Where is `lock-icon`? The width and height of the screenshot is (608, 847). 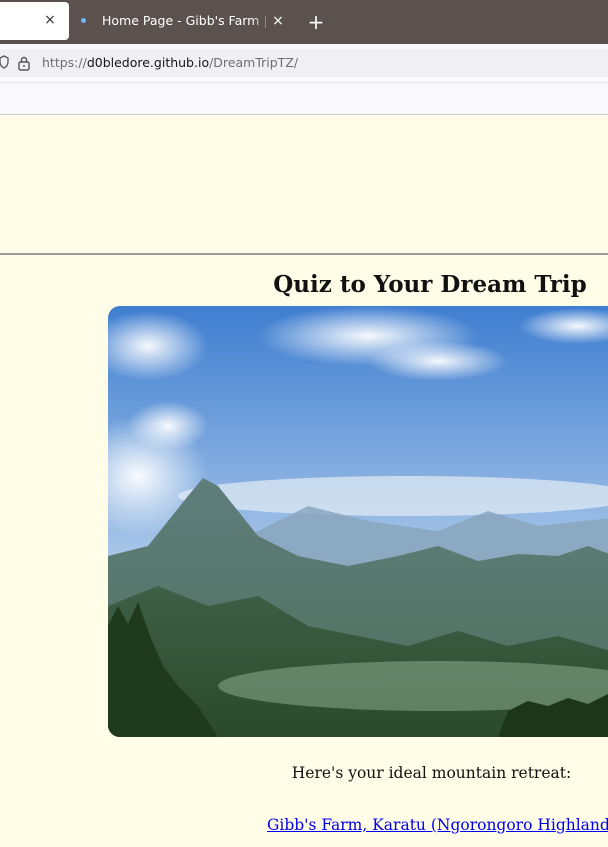
lock-icon is located at coordinates (24, 63).